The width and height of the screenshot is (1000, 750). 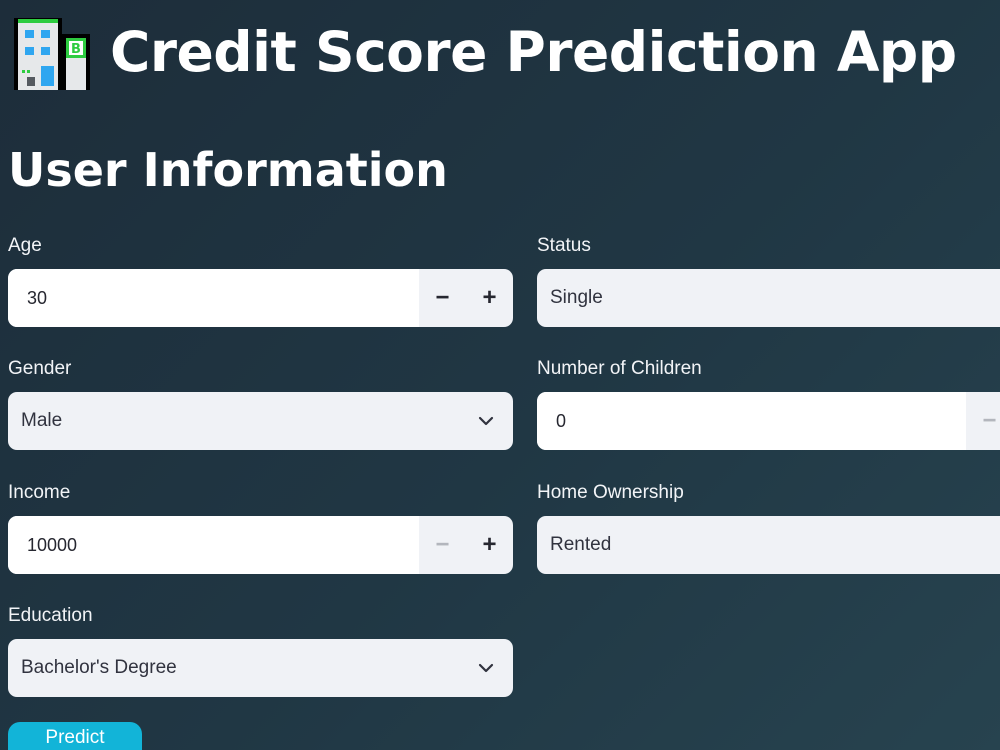 What do you see at coordinates (40, 368) in the screenshot?
I see `gender-label: Gender` at bounding box center [40, 368].